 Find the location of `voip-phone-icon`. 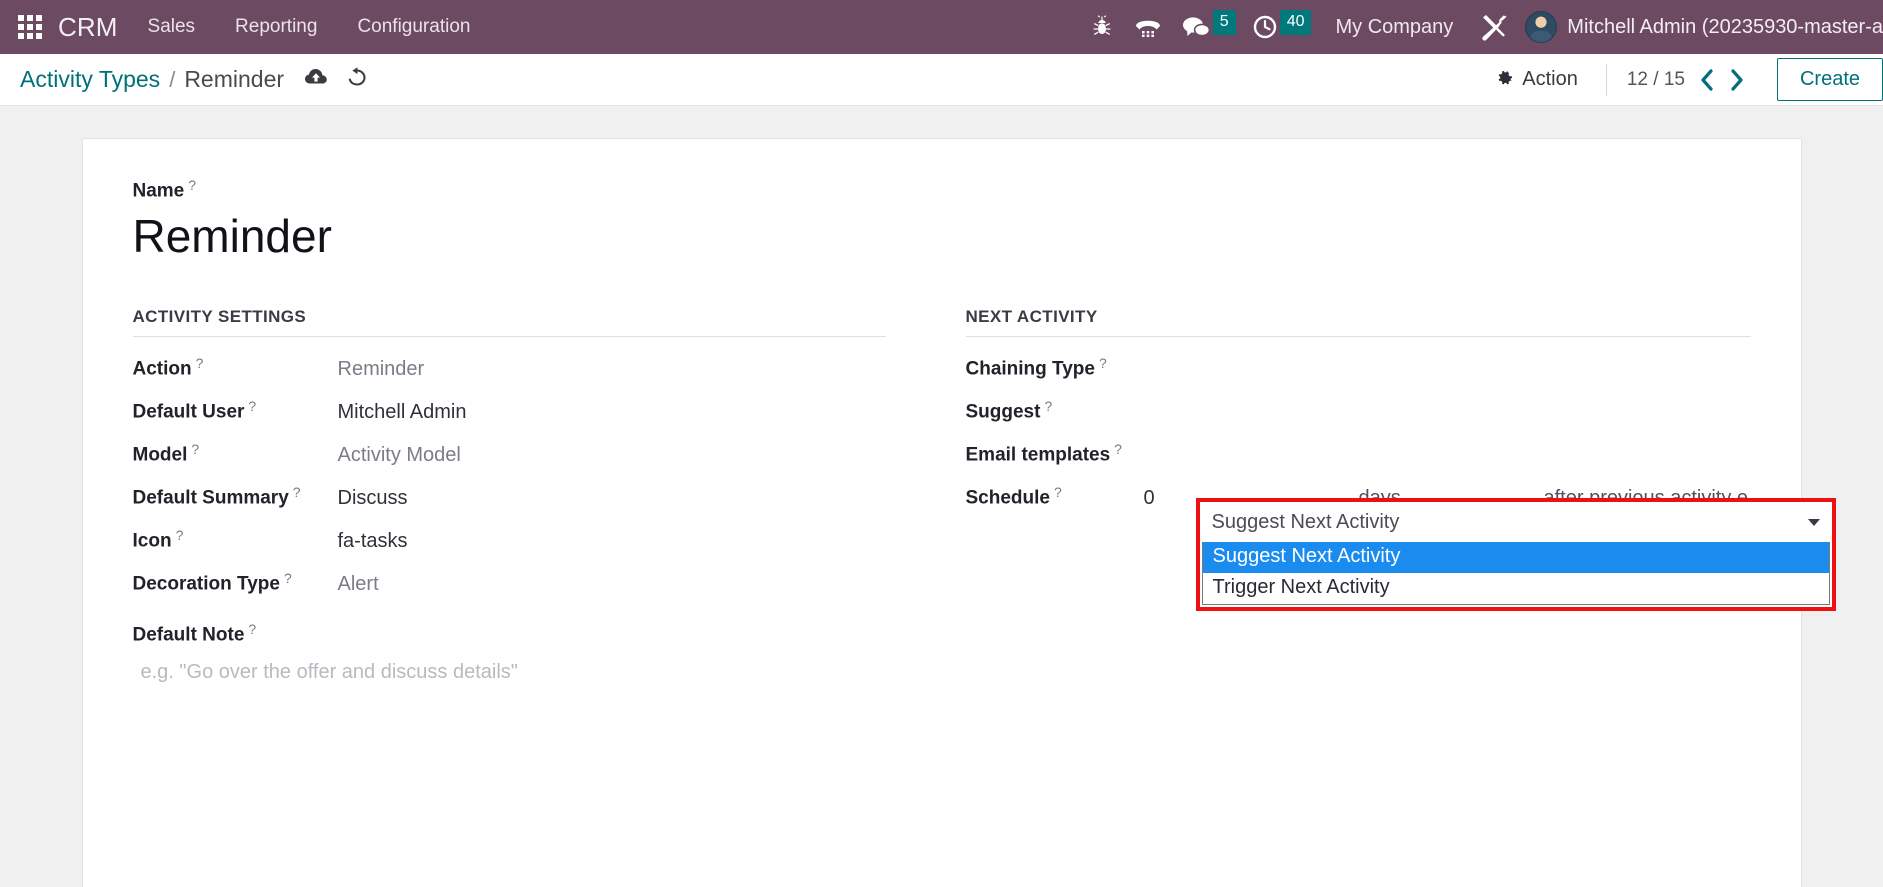

voip-phone-icon is located at coordinates (1148, 27).